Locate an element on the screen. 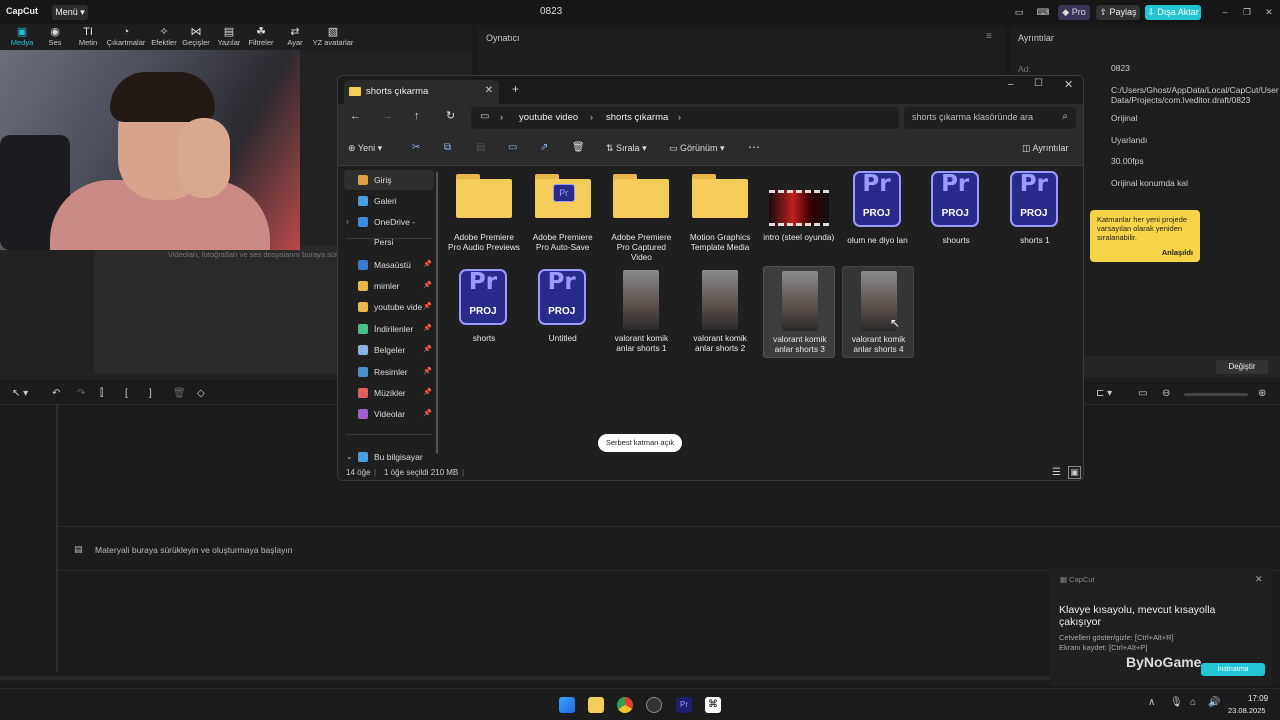  forward-icon: → is located at coordinates (387, 116).